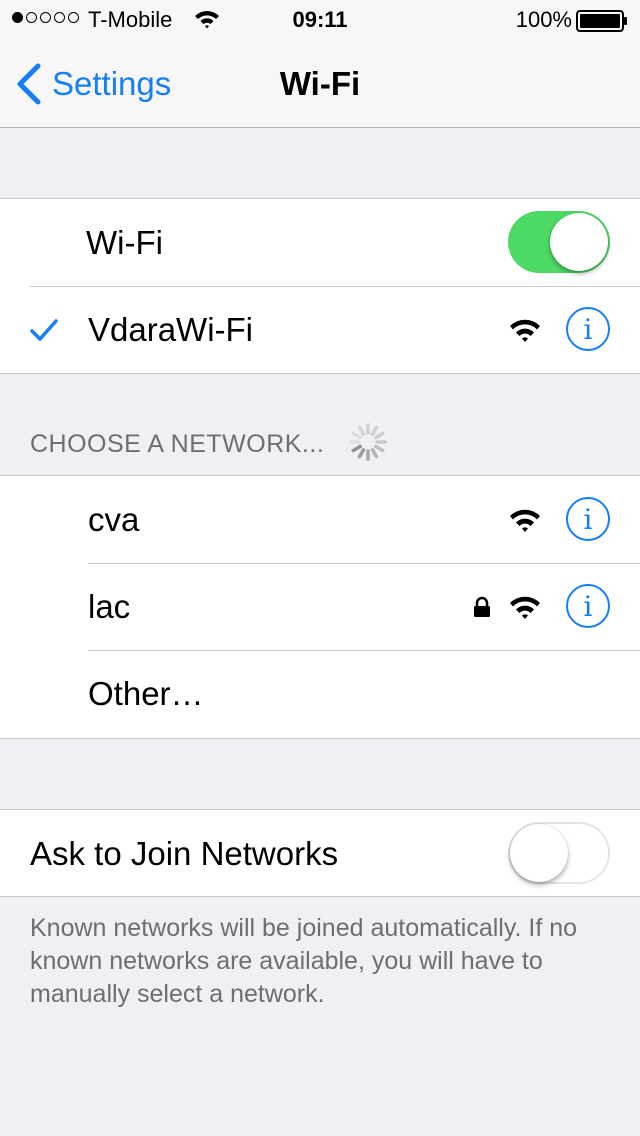  Describe the element at coordinates (114, 519) in the screenshot. I see `network-name: cva` at that location.